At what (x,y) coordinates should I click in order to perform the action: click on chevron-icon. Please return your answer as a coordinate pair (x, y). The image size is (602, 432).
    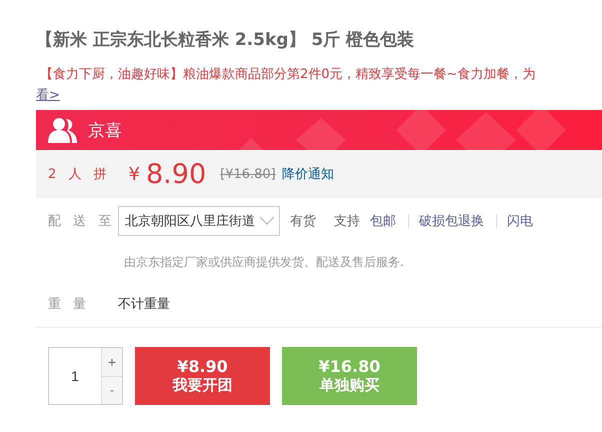
    Looking at the image, I should click on (267, 221).